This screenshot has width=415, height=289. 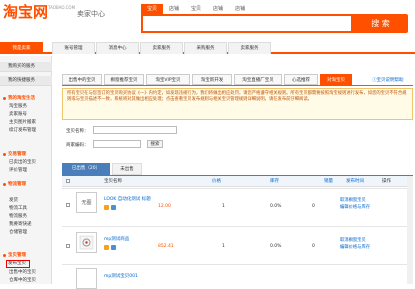 I want to click on sidebar-head-services: 我购买的服务, so click(x=26, y=67).